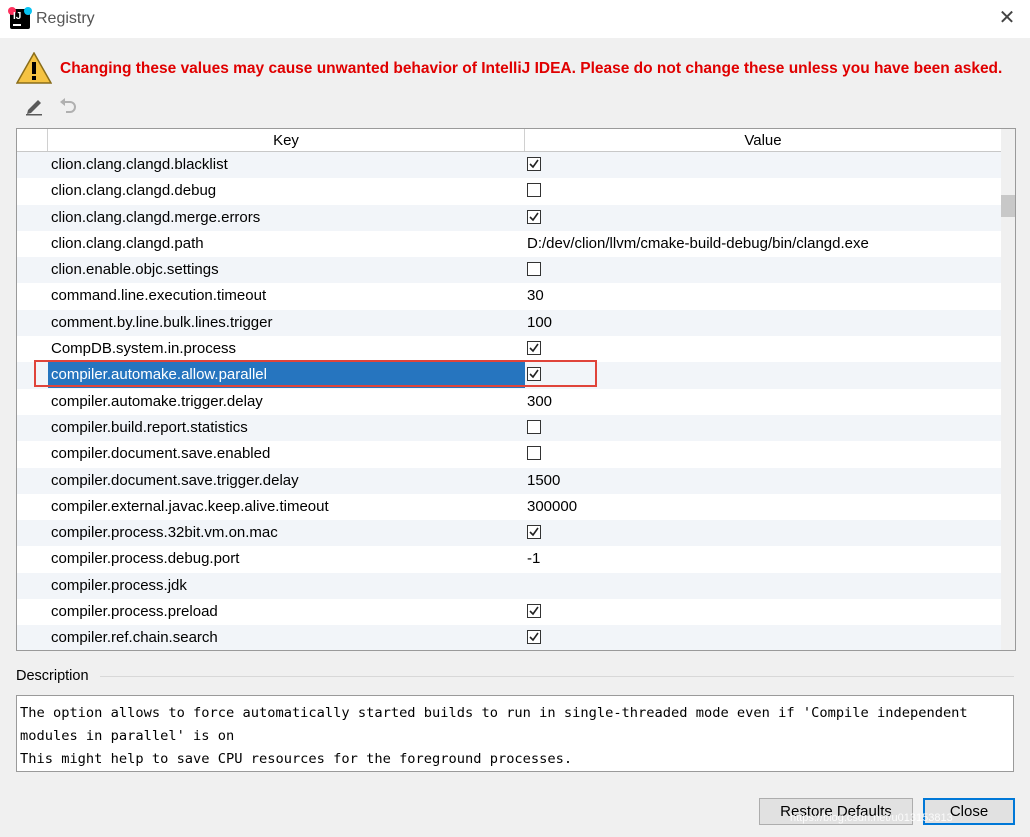 The width and height of the screenshot is (1030, 837). What do you see at coordinates (509, 165) in the screenshot?
I see `table-row: clion.clang.clangd.blacklist` at bounding box center [509, 165].